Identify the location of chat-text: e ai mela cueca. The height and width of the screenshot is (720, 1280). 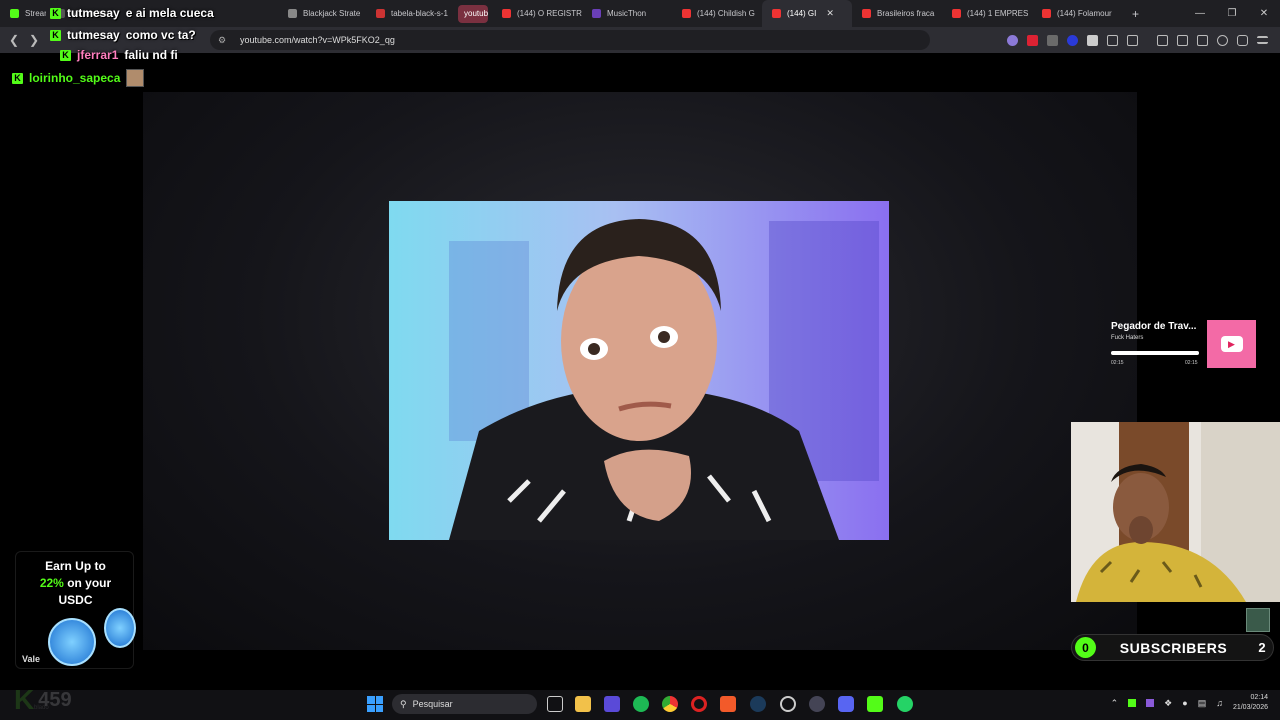
(169, 13).